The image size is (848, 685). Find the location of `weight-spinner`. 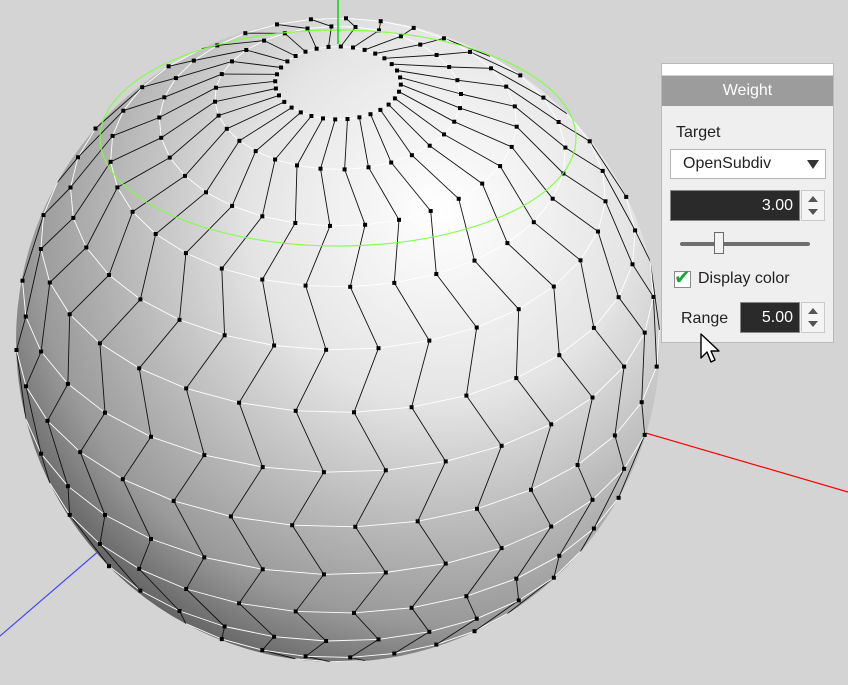

weight-spinner is located at coordinates (813, 205).